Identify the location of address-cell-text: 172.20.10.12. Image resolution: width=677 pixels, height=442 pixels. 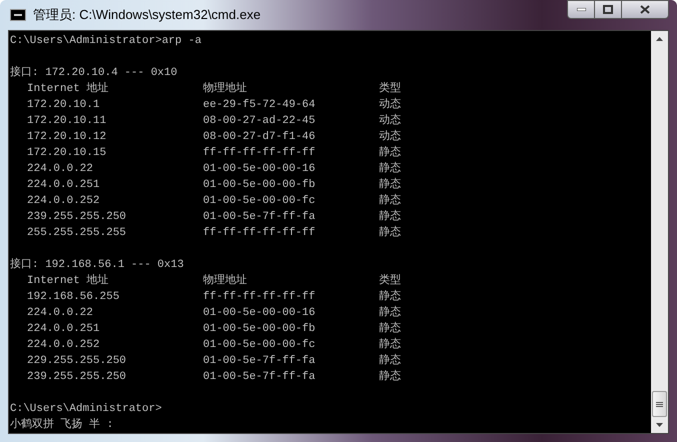
(67, 137).